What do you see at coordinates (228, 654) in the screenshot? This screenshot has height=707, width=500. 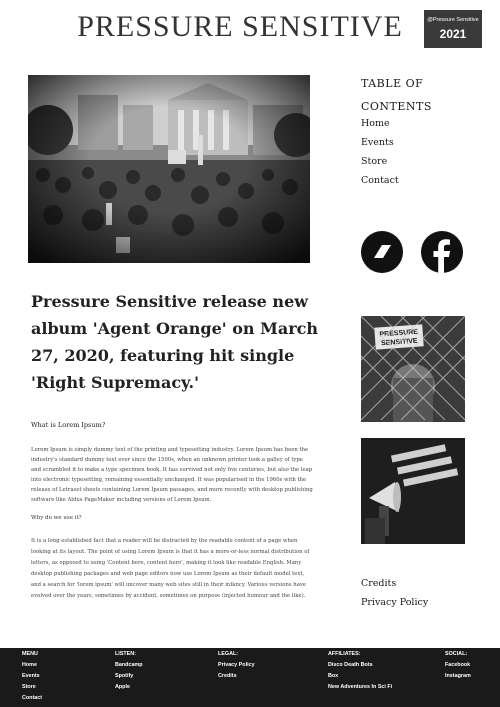 I see `footer-heading: LEGAL:` at bounding box center [228, 654].